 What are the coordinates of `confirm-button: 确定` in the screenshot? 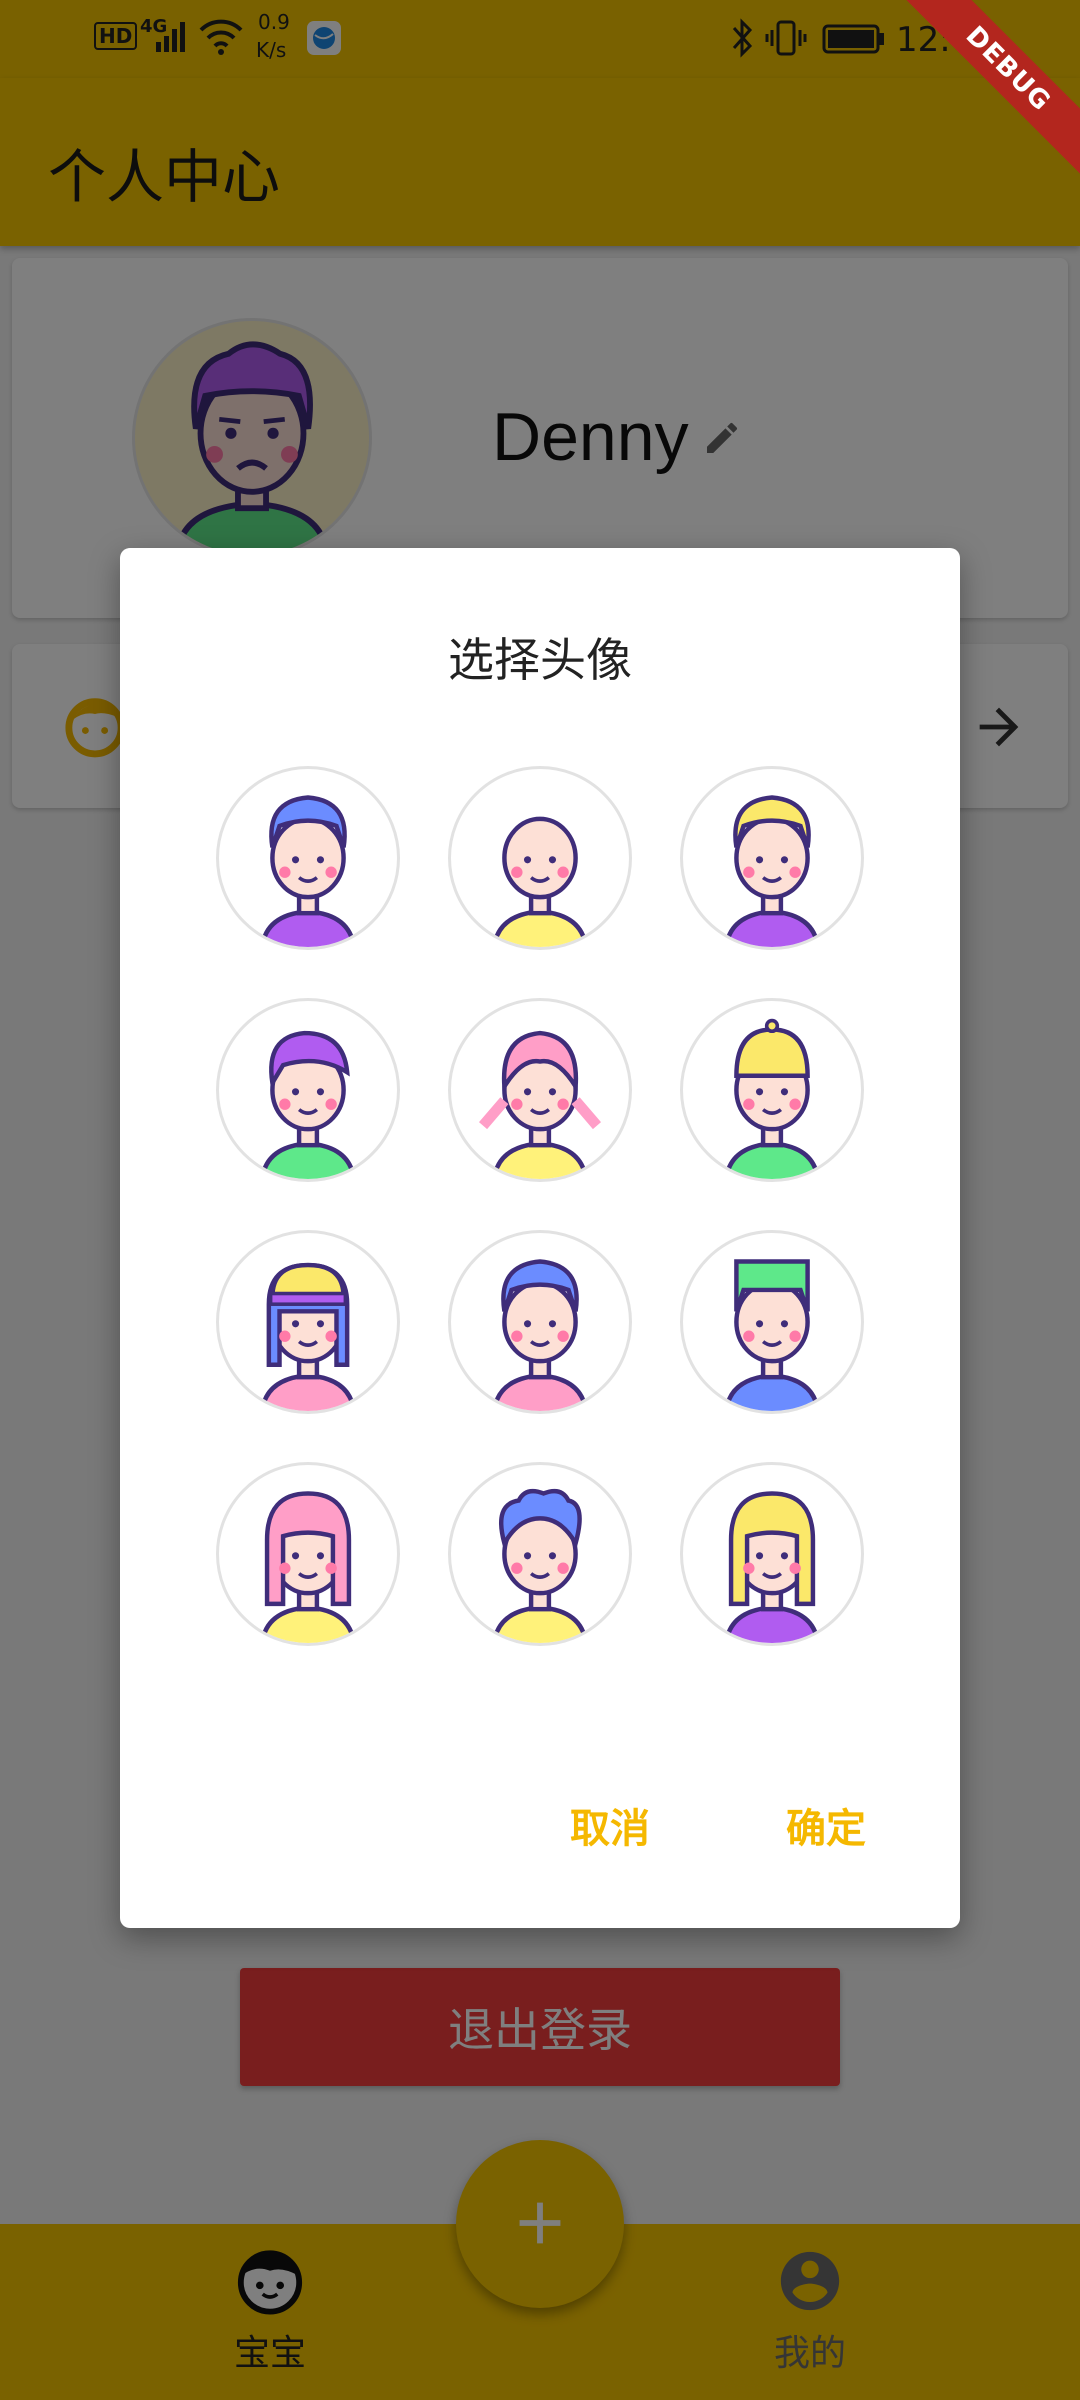 It's located at (826, 1825).